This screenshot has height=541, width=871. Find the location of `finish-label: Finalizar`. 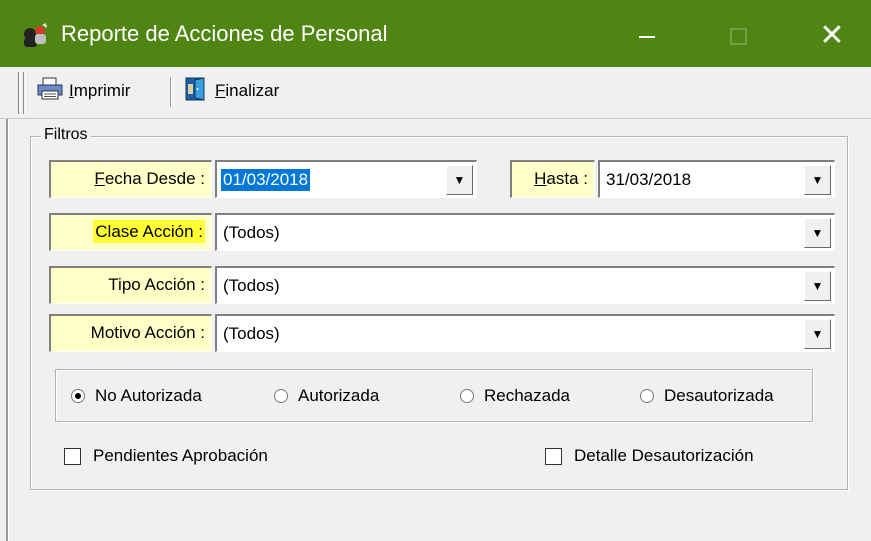

finish-label: Finalizar is located at coordinates (247, 90).